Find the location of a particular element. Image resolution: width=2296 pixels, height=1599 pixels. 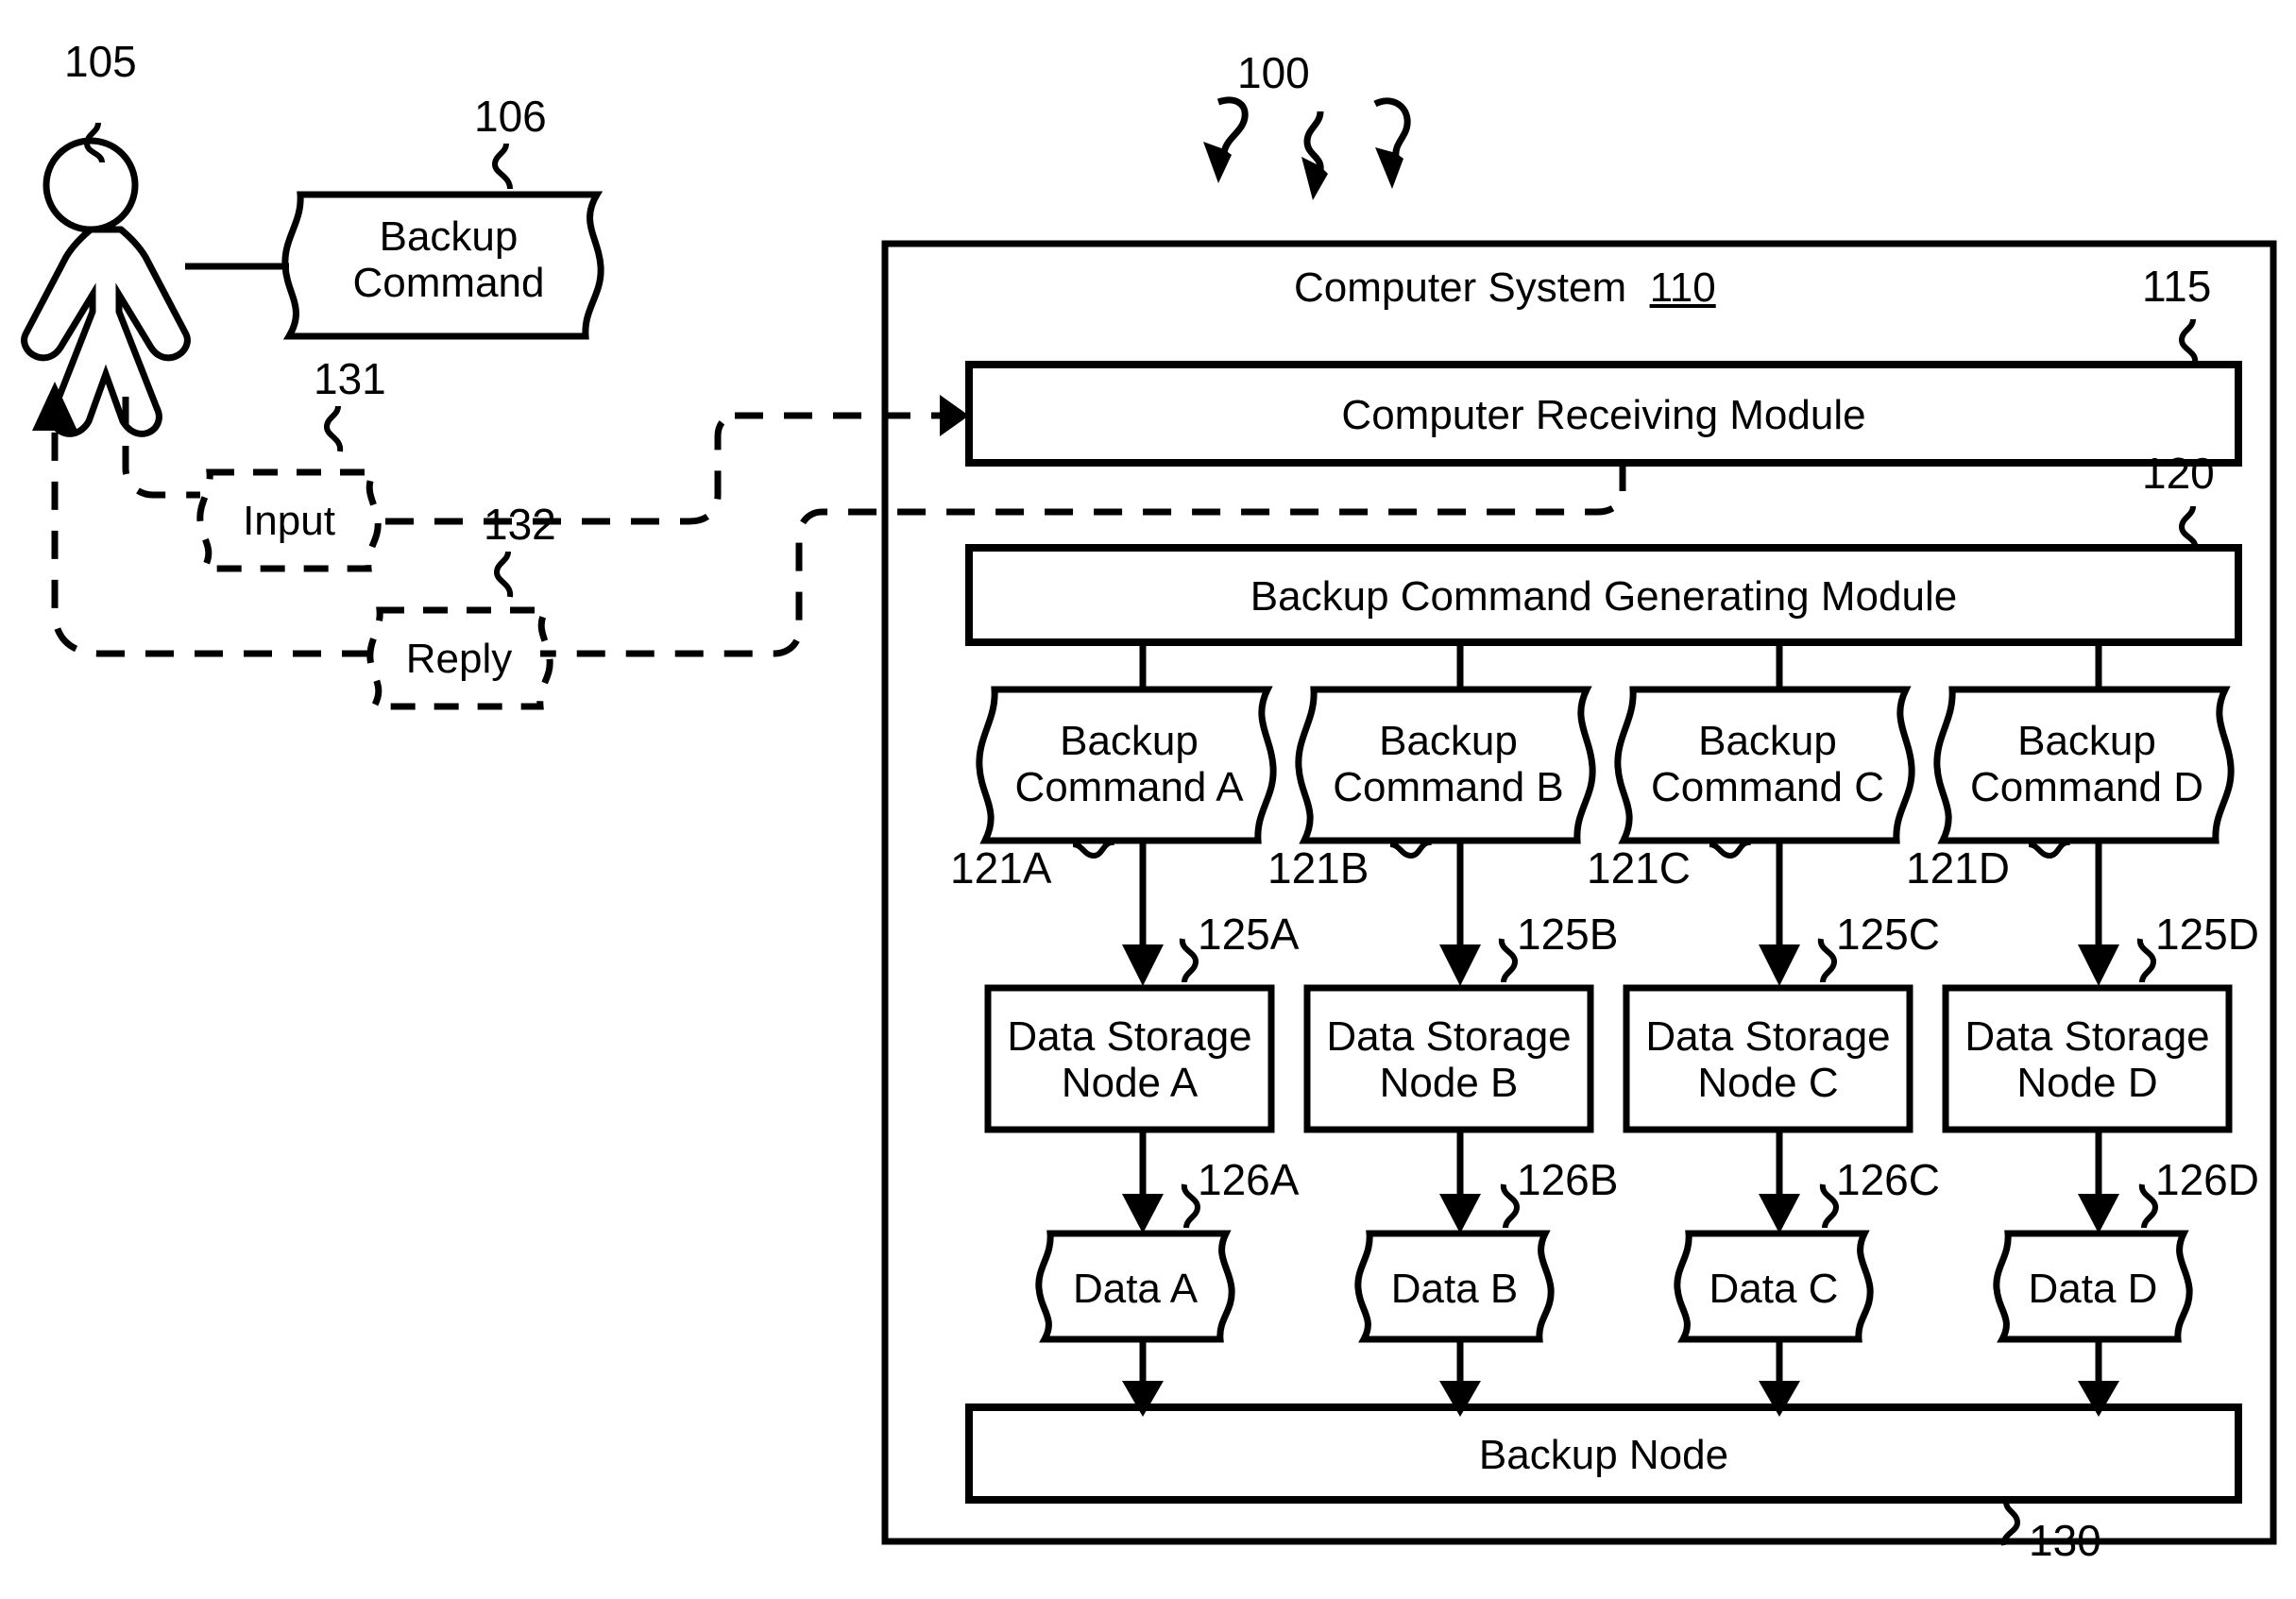

ref-126b: 126B is located at coordinates (1568, 1179).